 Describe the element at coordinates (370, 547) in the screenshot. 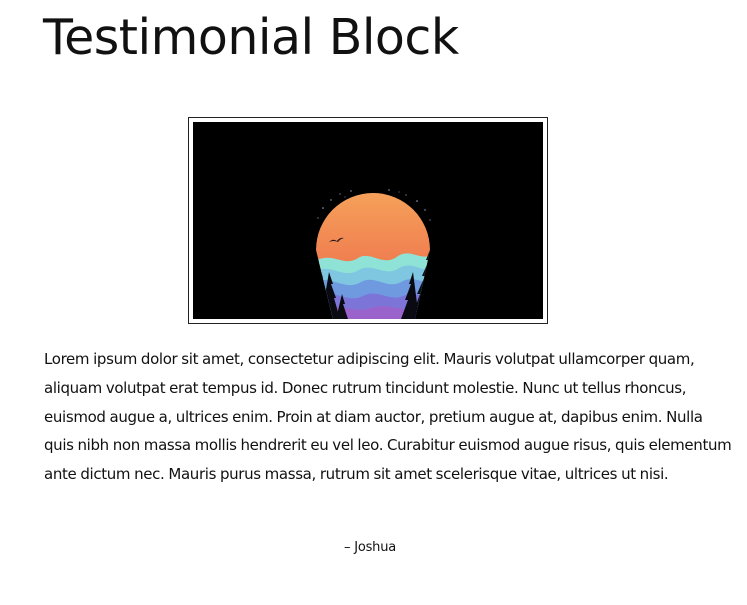

I see `testimonial-author: – Joshua` at that location.